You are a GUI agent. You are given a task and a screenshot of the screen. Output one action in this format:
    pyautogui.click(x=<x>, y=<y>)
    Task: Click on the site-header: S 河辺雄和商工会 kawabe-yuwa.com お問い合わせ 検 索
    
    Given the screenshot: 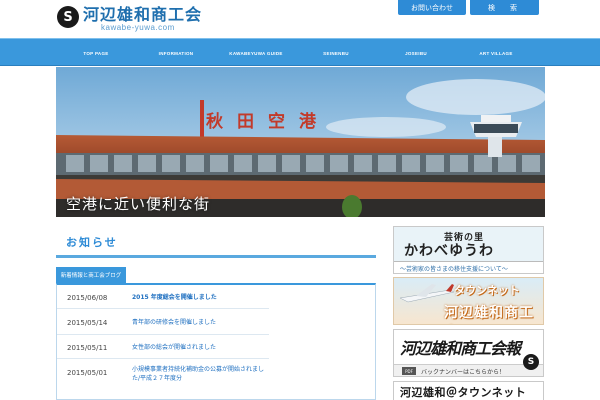 What is the action you would take?
    pyautogui.click(x=300, y=19)
    